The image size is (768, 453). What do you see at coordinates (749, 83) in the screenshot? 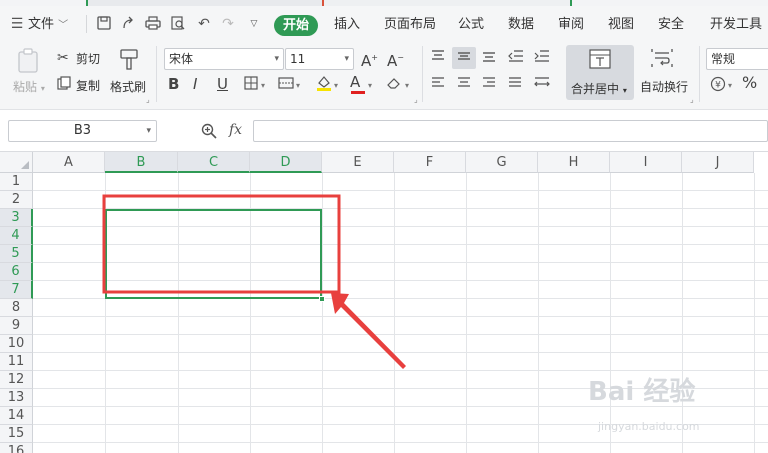
I see `percent-button: %` at bounding box center [749, 83].